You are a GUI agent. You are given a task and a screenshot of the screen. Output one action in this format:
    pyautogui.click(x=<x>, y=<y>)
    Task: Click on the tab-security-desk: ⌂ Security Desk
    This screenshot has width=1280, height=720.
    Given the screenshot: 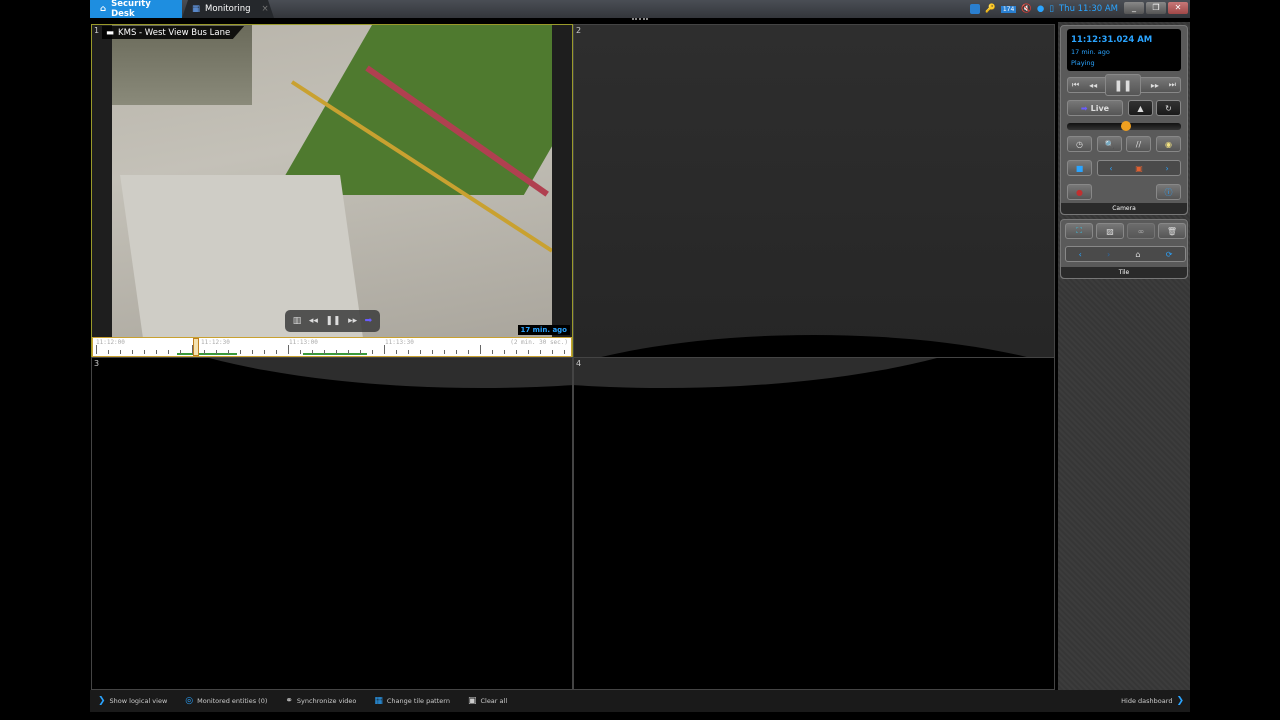 What is the action you would take?
    pyautogui.click(x=136, y=9)
    